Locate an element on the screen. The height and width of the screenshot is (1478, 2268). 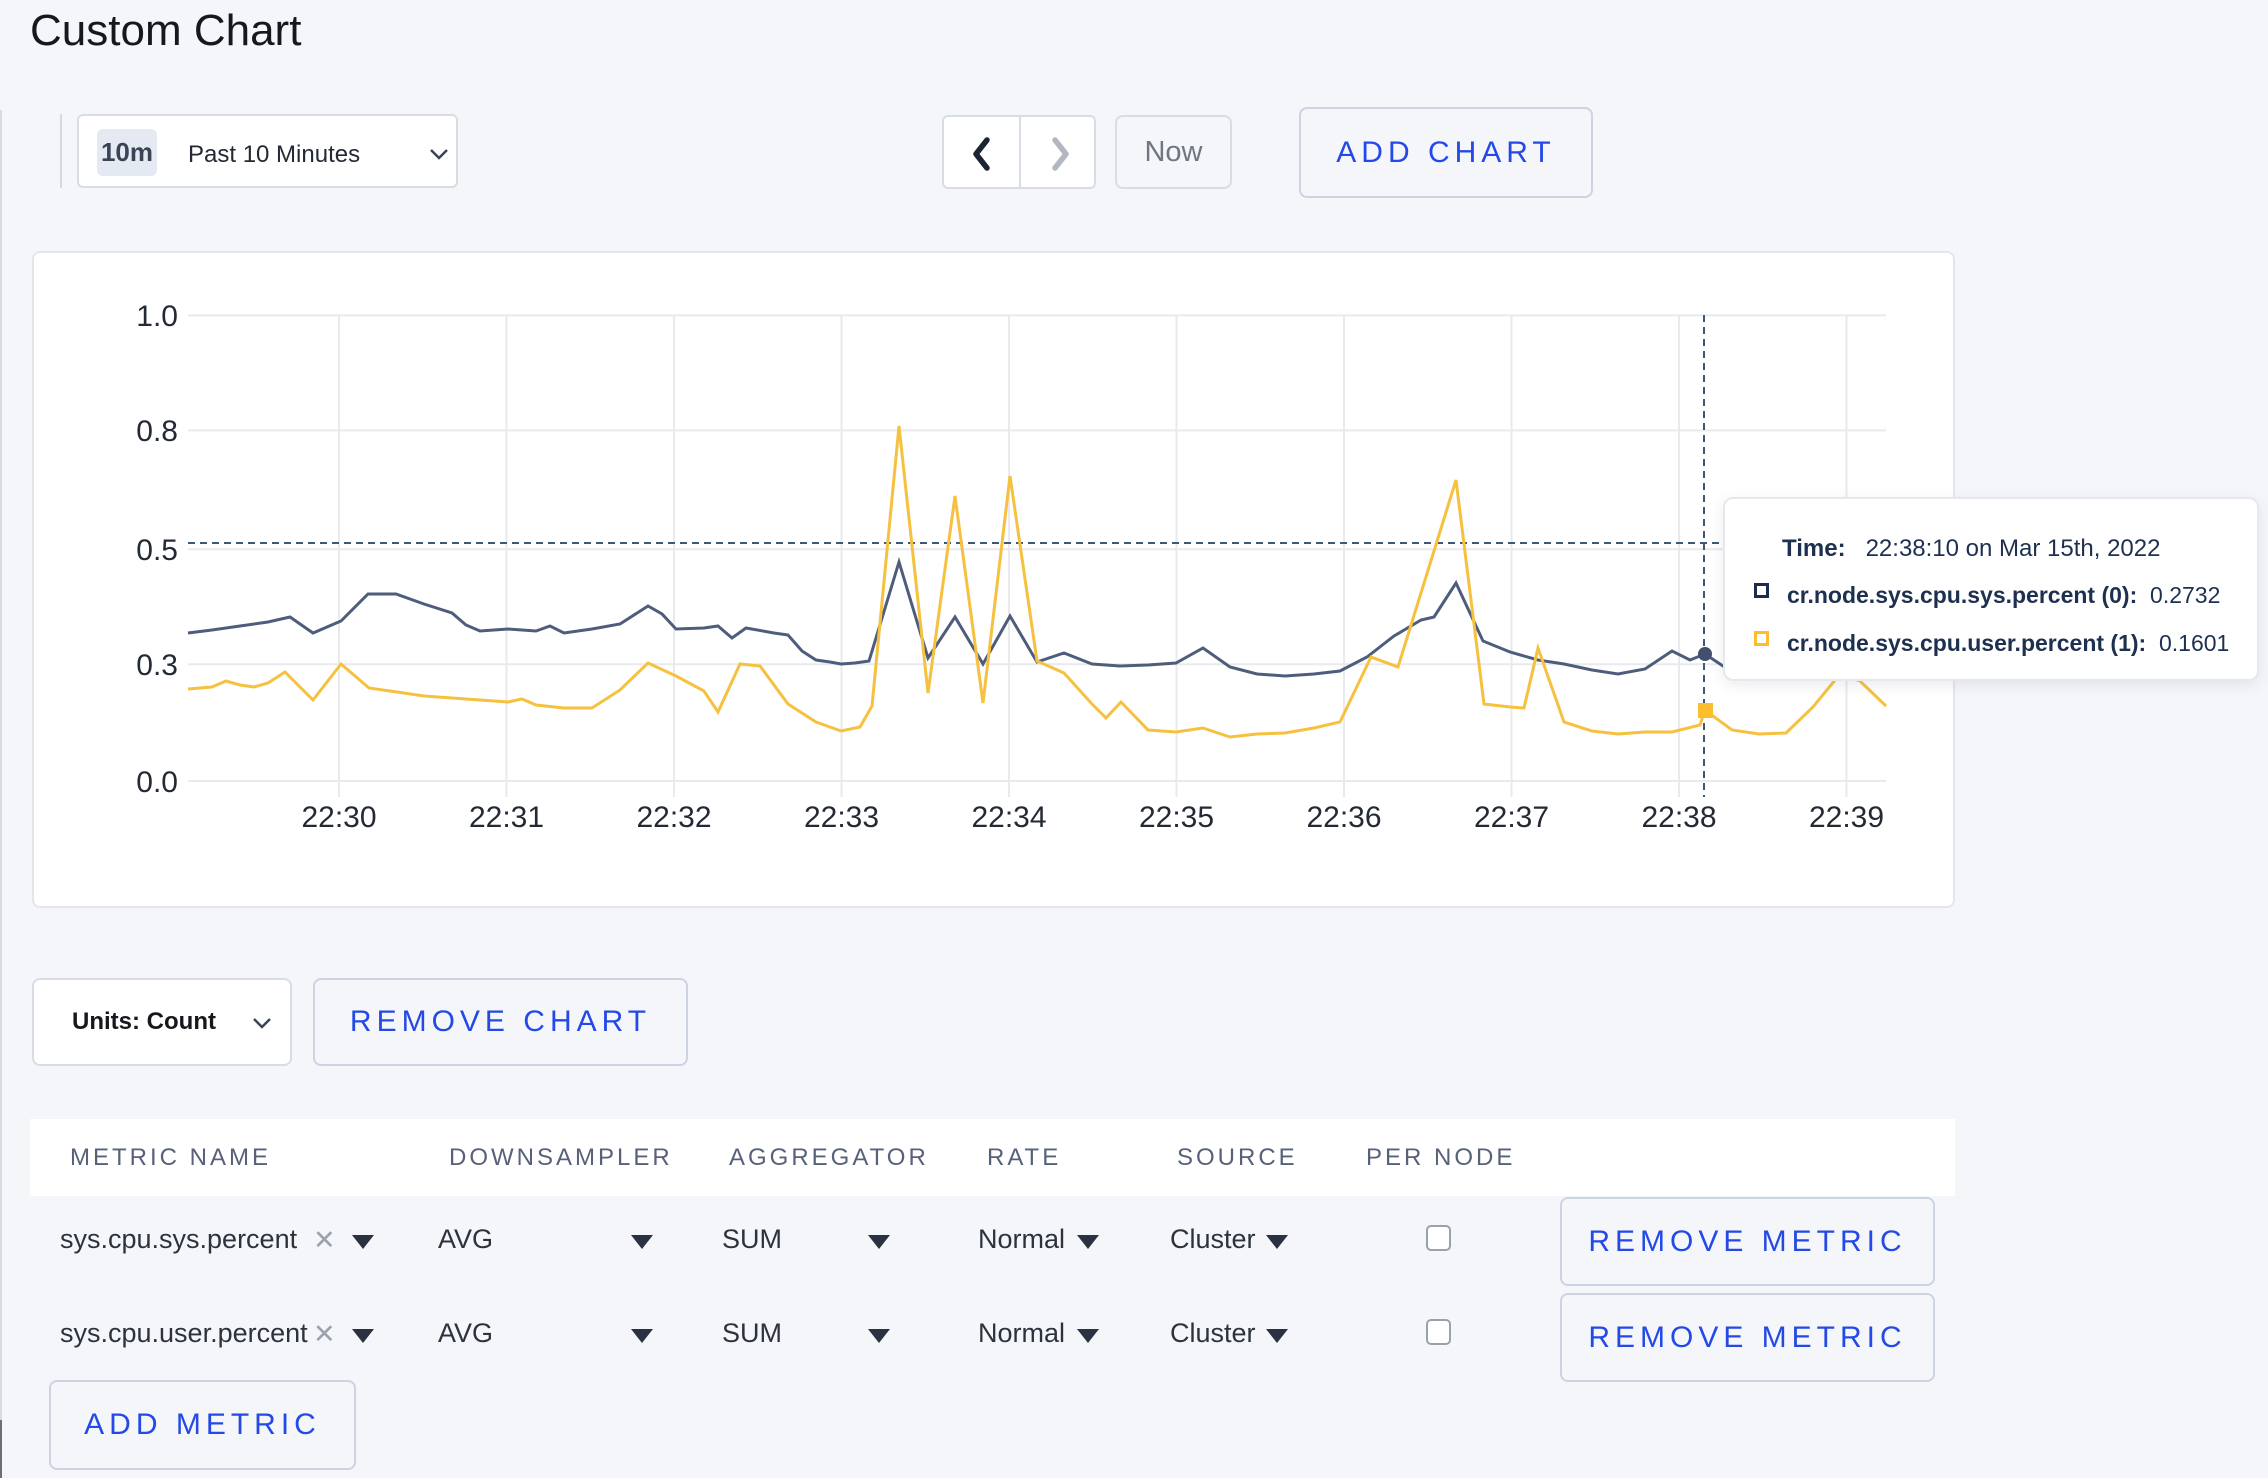
svg-text: 0.5 is located at coordinates (157, 550).